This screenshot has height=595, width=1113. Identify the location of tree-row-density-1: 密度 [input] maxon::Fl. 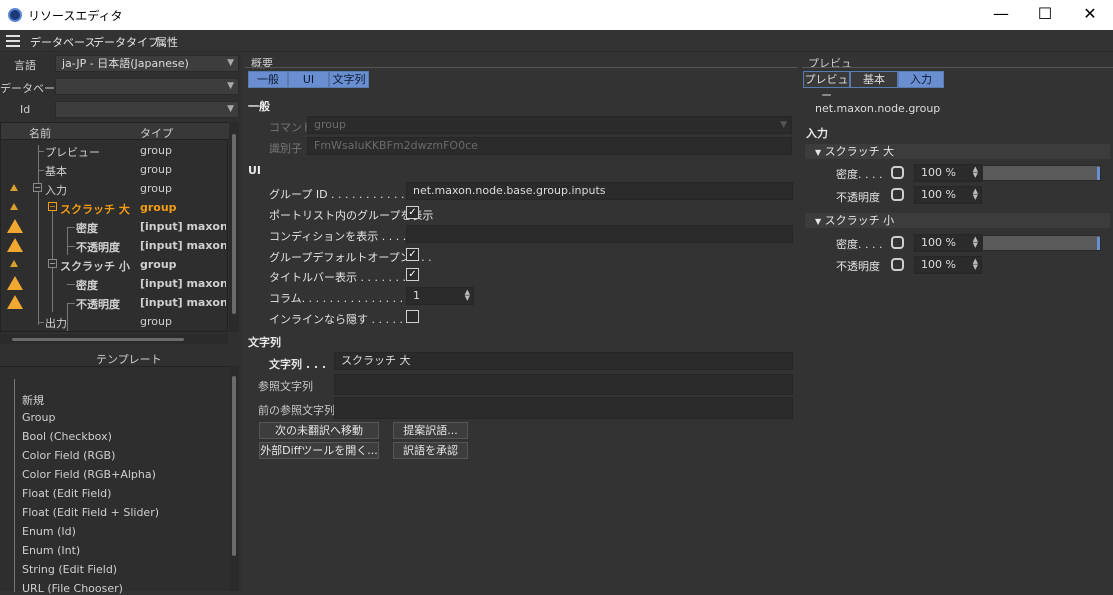
(114, 226).